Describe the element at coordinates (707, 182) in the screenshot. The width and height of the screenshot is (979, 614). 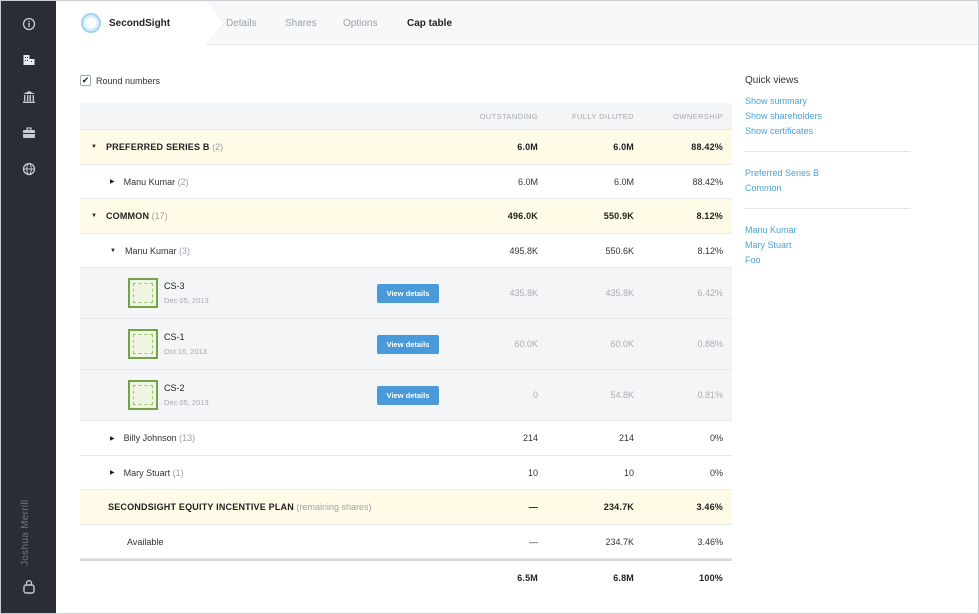
I see `cell-ownership: 88.42%` at that location.